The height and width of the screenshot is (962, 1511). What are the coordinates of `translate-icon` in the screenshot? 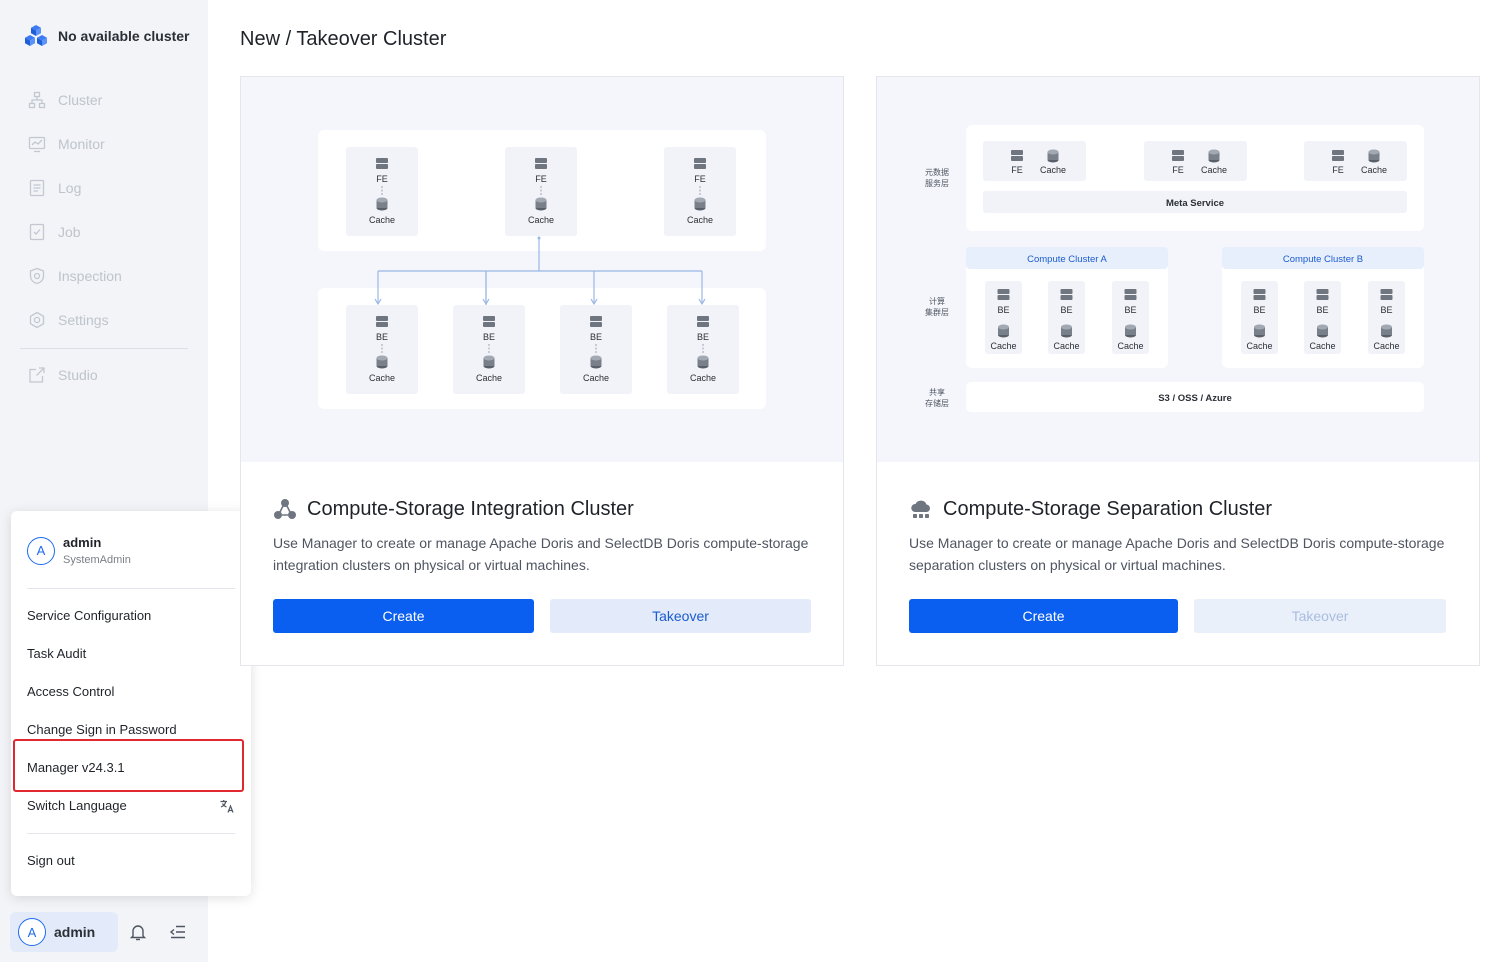 It's located at (227, 806).